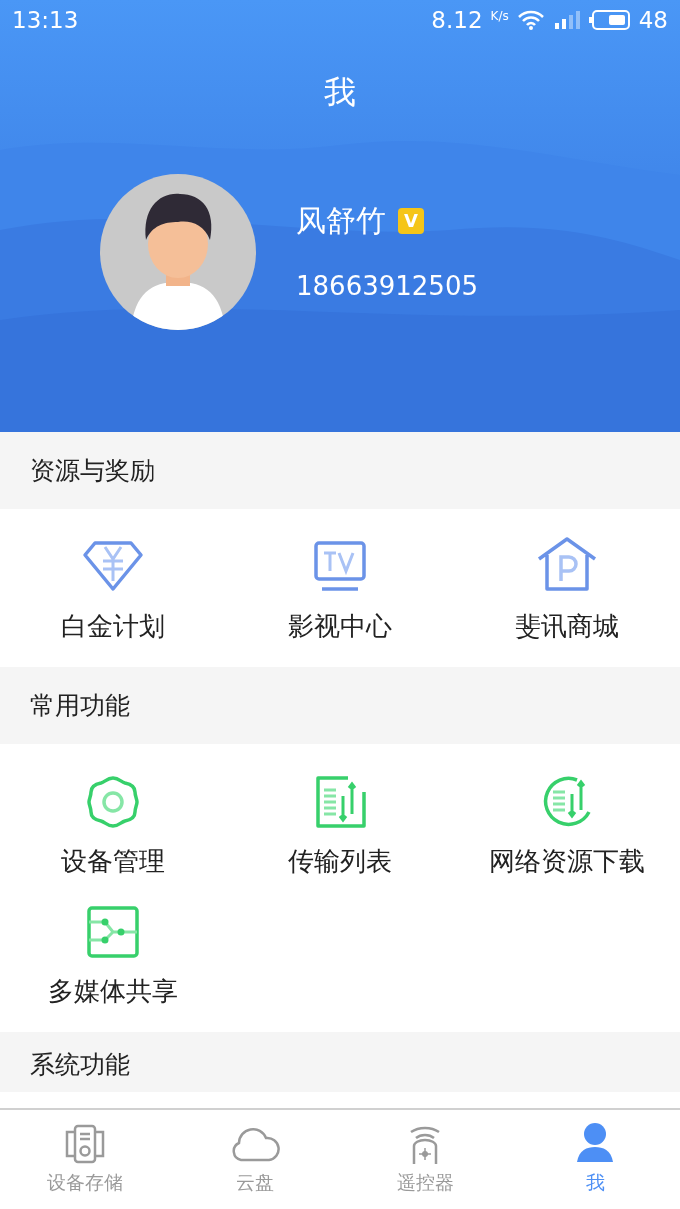 This screenshot has height=1209, width=680. I want to click on phone-number: 18663912505, so click(387, 286).